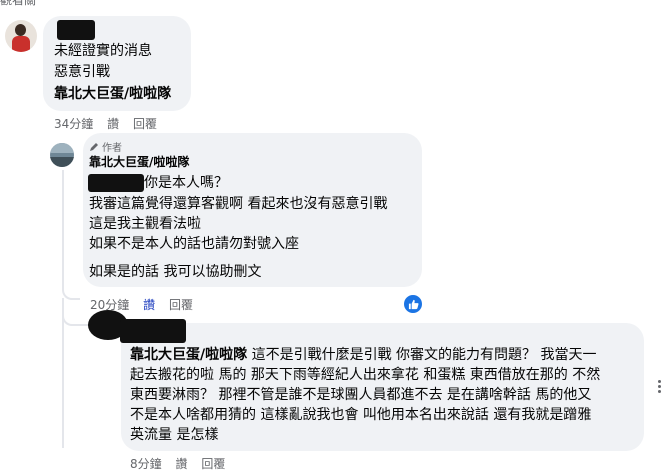  What do you see at coordinates (62, 155) in the screenshot?
I see `author-avatar` at bounding box center [62, 155].